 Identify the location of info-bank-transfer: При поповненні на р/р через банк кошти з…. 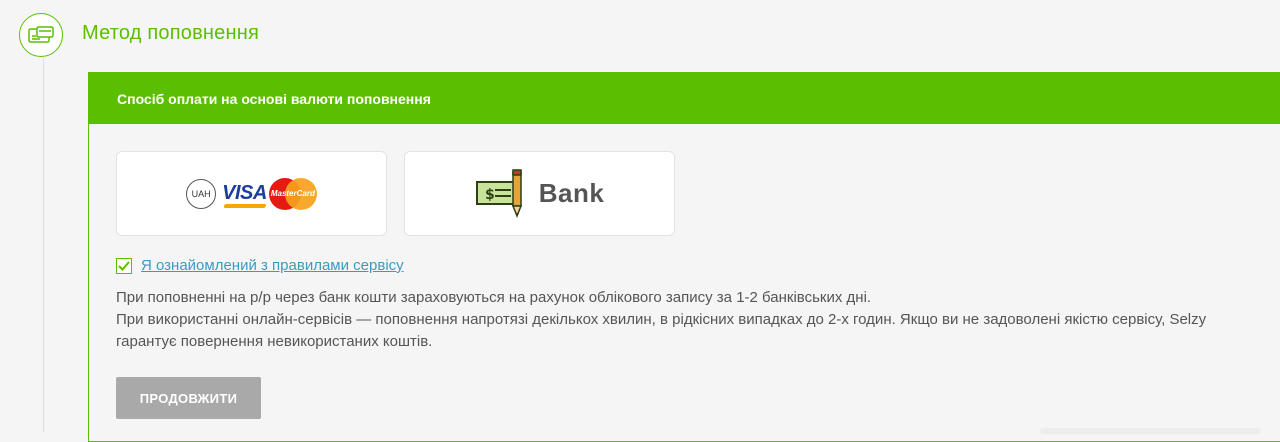
(494, 297).